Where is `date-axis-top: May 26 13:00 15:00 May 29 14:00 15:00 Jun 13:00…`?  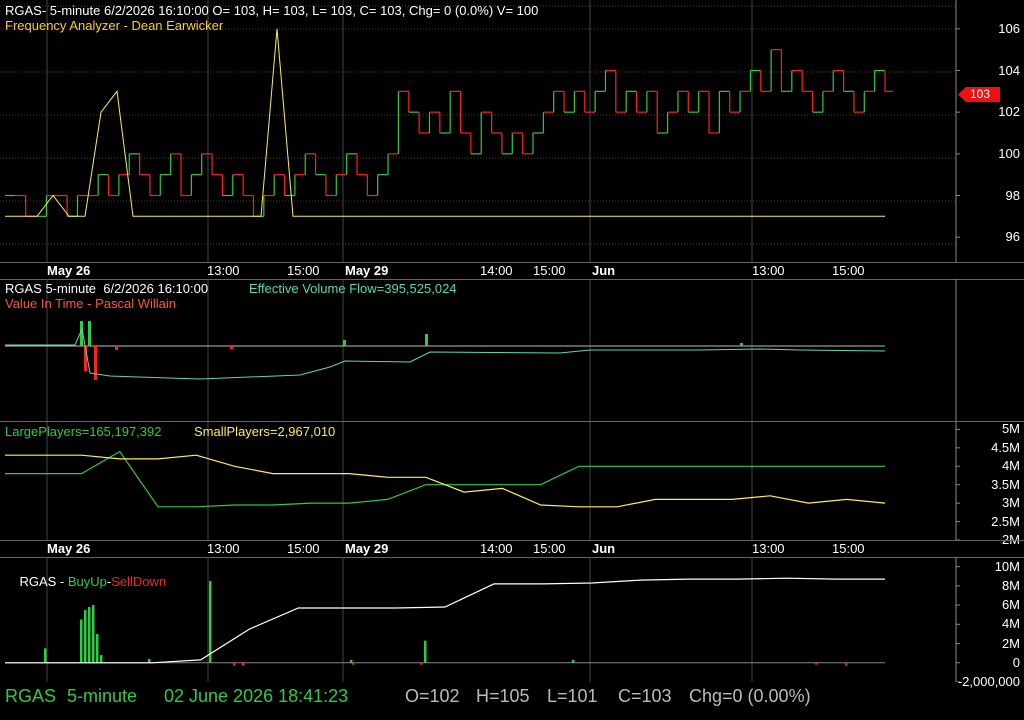
date-axis-top: May 26 13:00 15:00 May 29 14:00 15:00 Jun 13:00… is located at coordinates (512, 271).